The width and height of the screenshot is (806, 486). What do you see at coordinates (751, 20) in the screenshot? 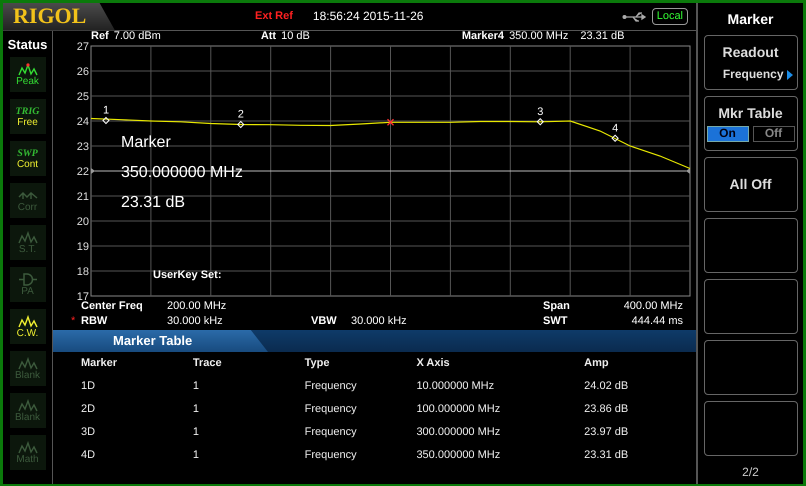
I see `menu-title: Marker` at bounding box center [751, 20].